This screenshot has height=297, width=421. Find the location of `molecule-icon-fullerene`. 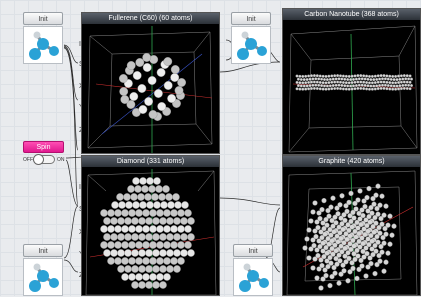

molecule-icon-fullerene is located at coordinates (43, 45).